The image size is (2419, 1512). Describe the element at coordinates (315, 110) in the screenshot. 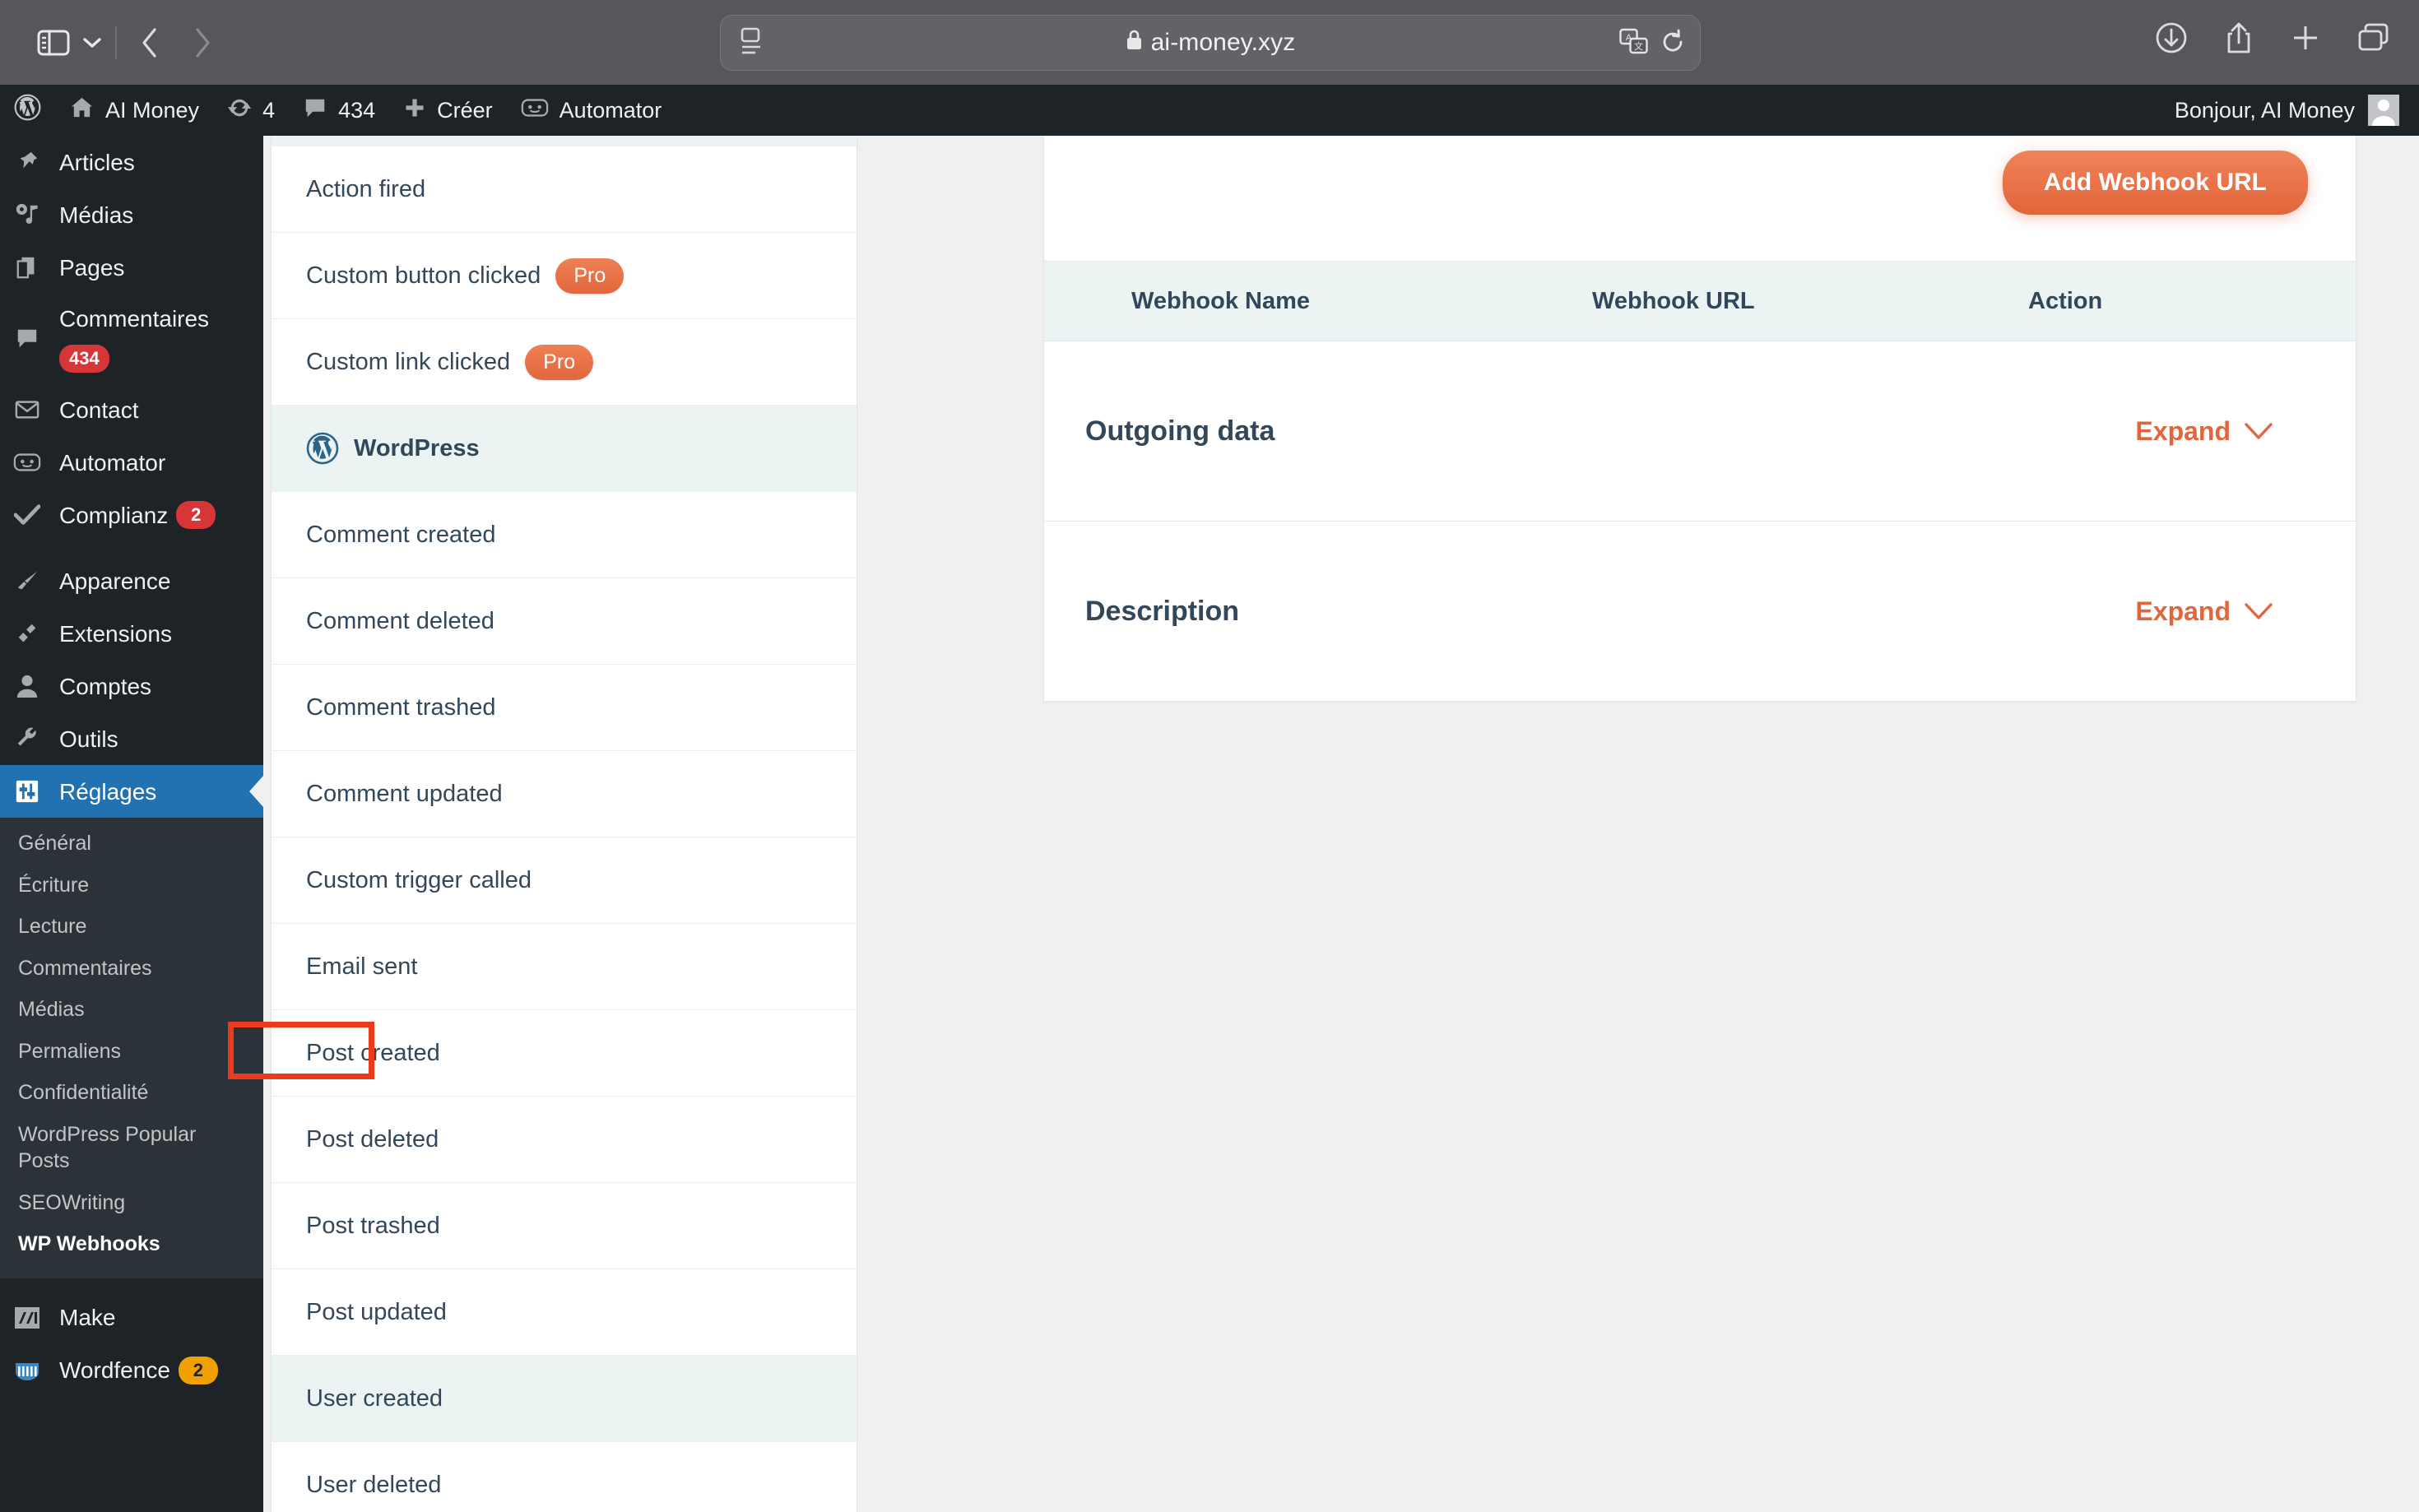

I see `comment-bubble-icon` at that location.